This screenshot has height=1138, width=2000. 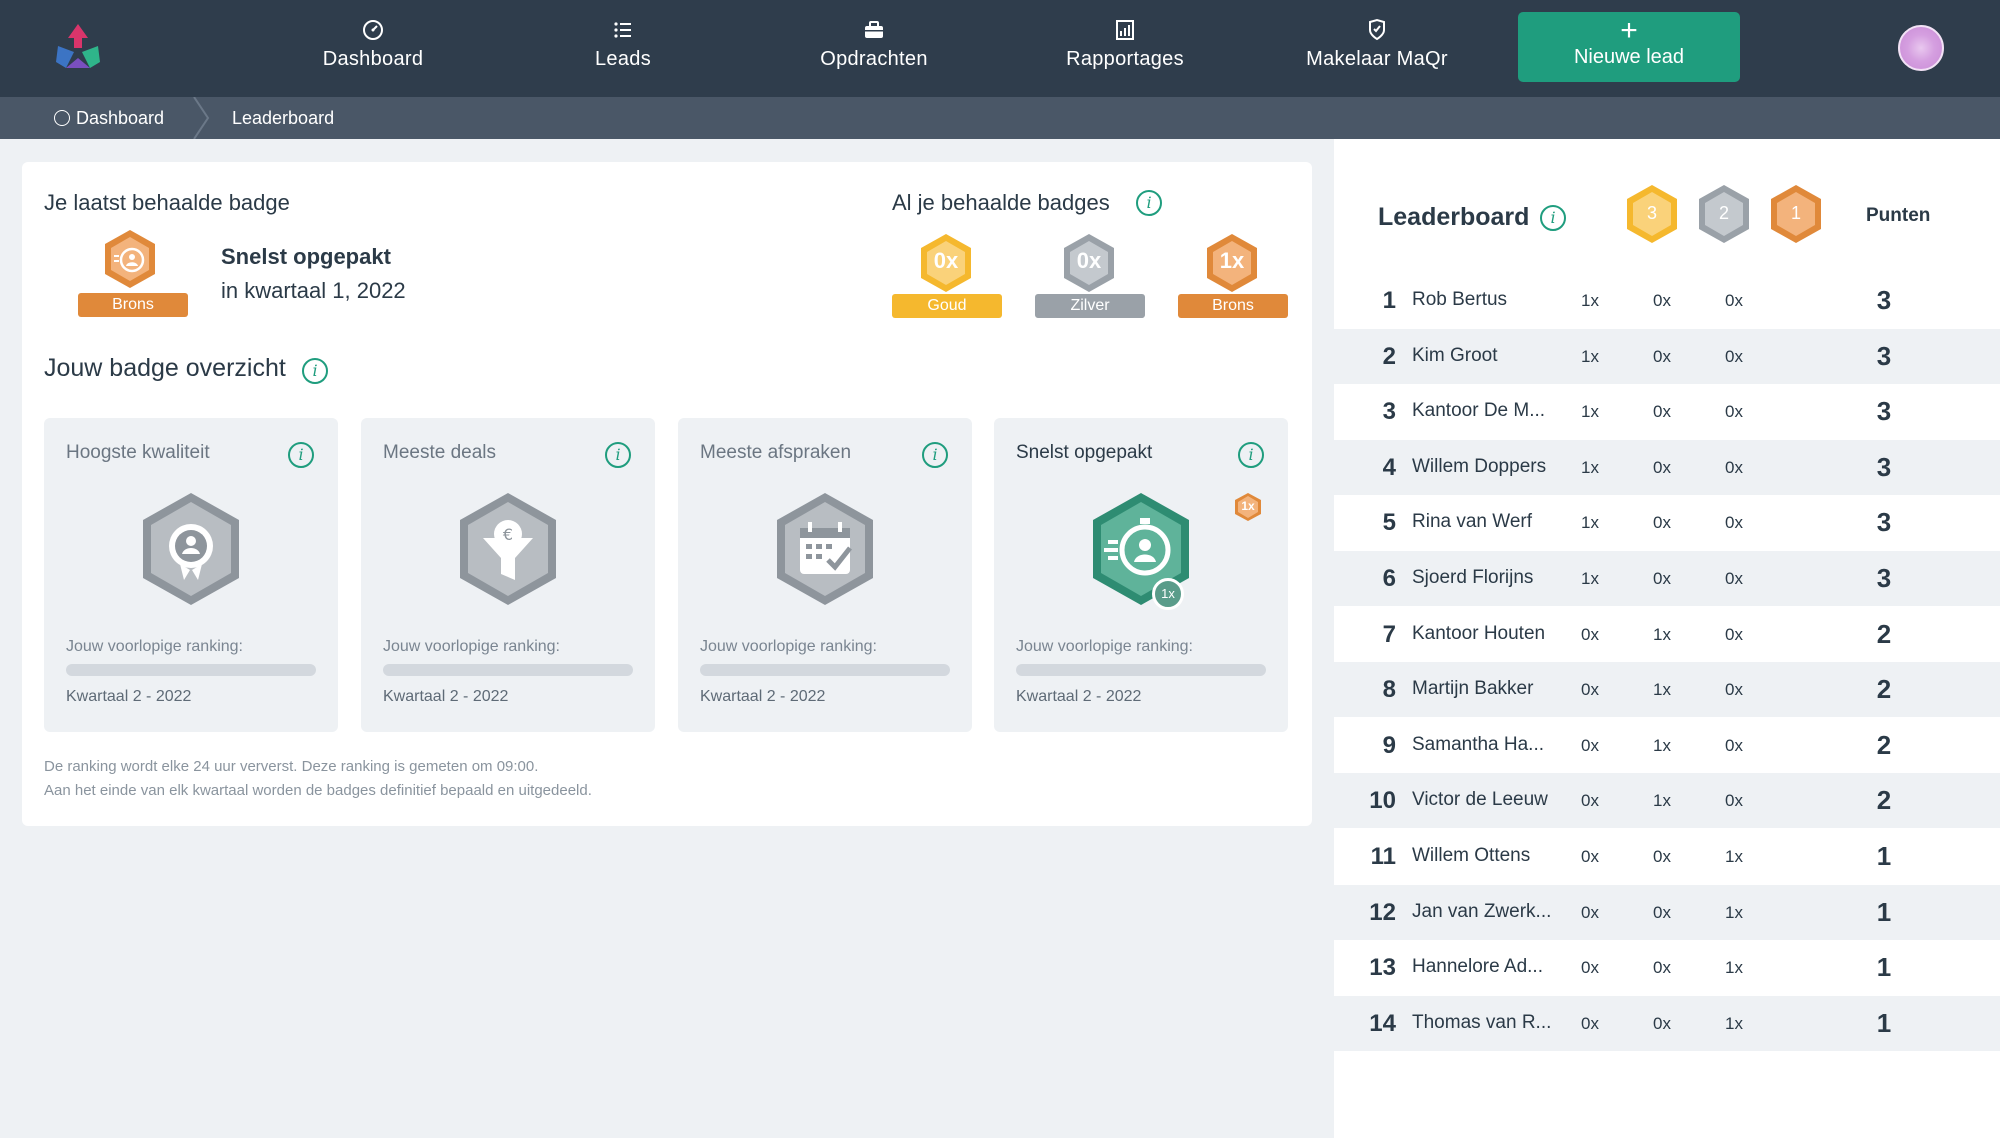 I want to click on leaderboard-row: 6 Sjoerd Florijns 1x 0x 0x 3, so click(x=1667, y=578).